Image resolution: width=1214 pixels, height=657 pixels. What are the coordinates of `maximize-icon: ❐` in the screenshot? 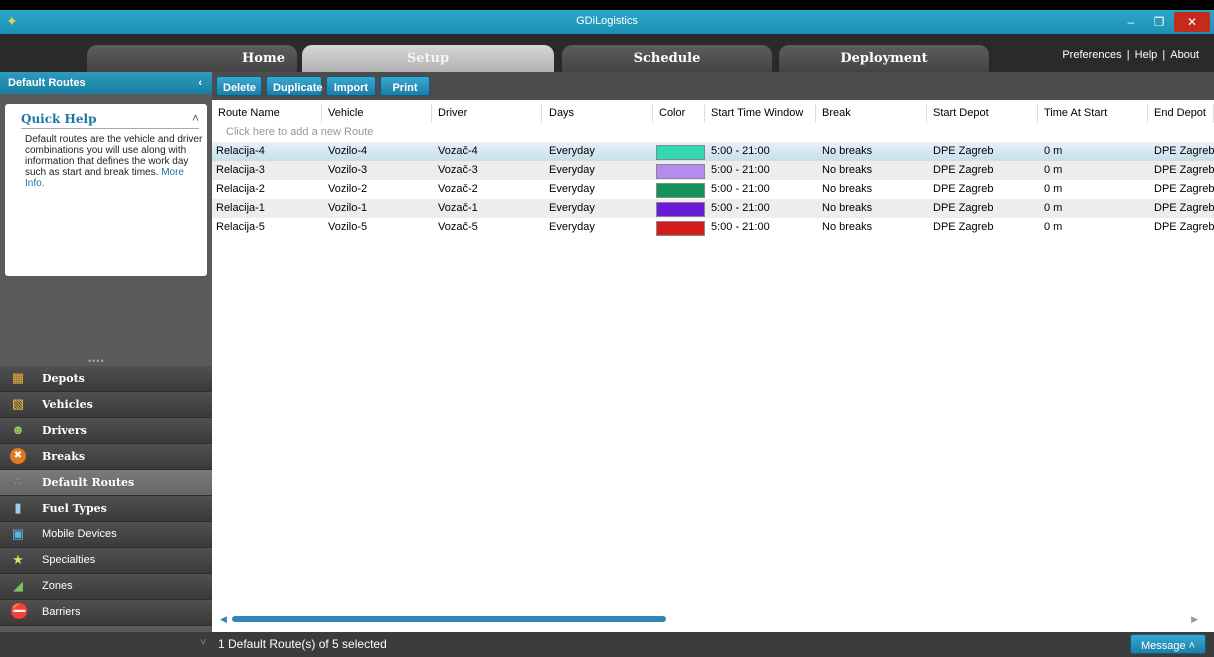 It's located at (1159, 22).